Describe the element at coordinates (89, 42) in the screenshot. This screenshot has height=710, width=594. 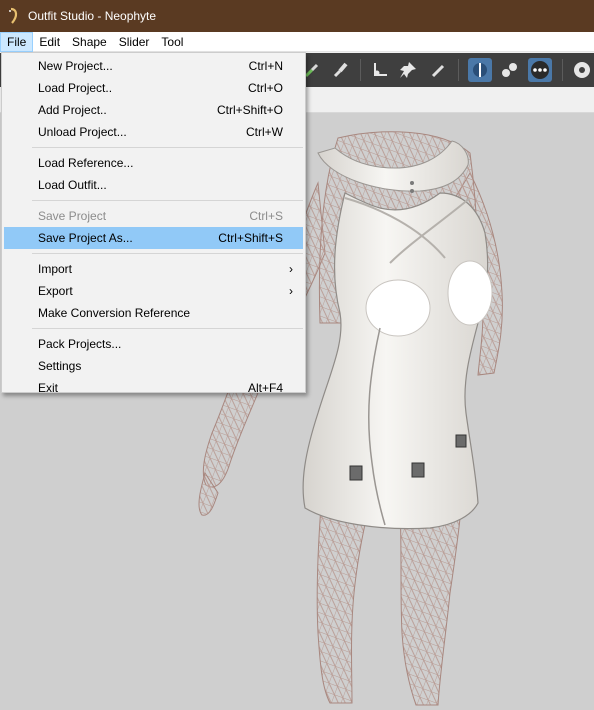
I see `menu-shape: Shape` at that location.